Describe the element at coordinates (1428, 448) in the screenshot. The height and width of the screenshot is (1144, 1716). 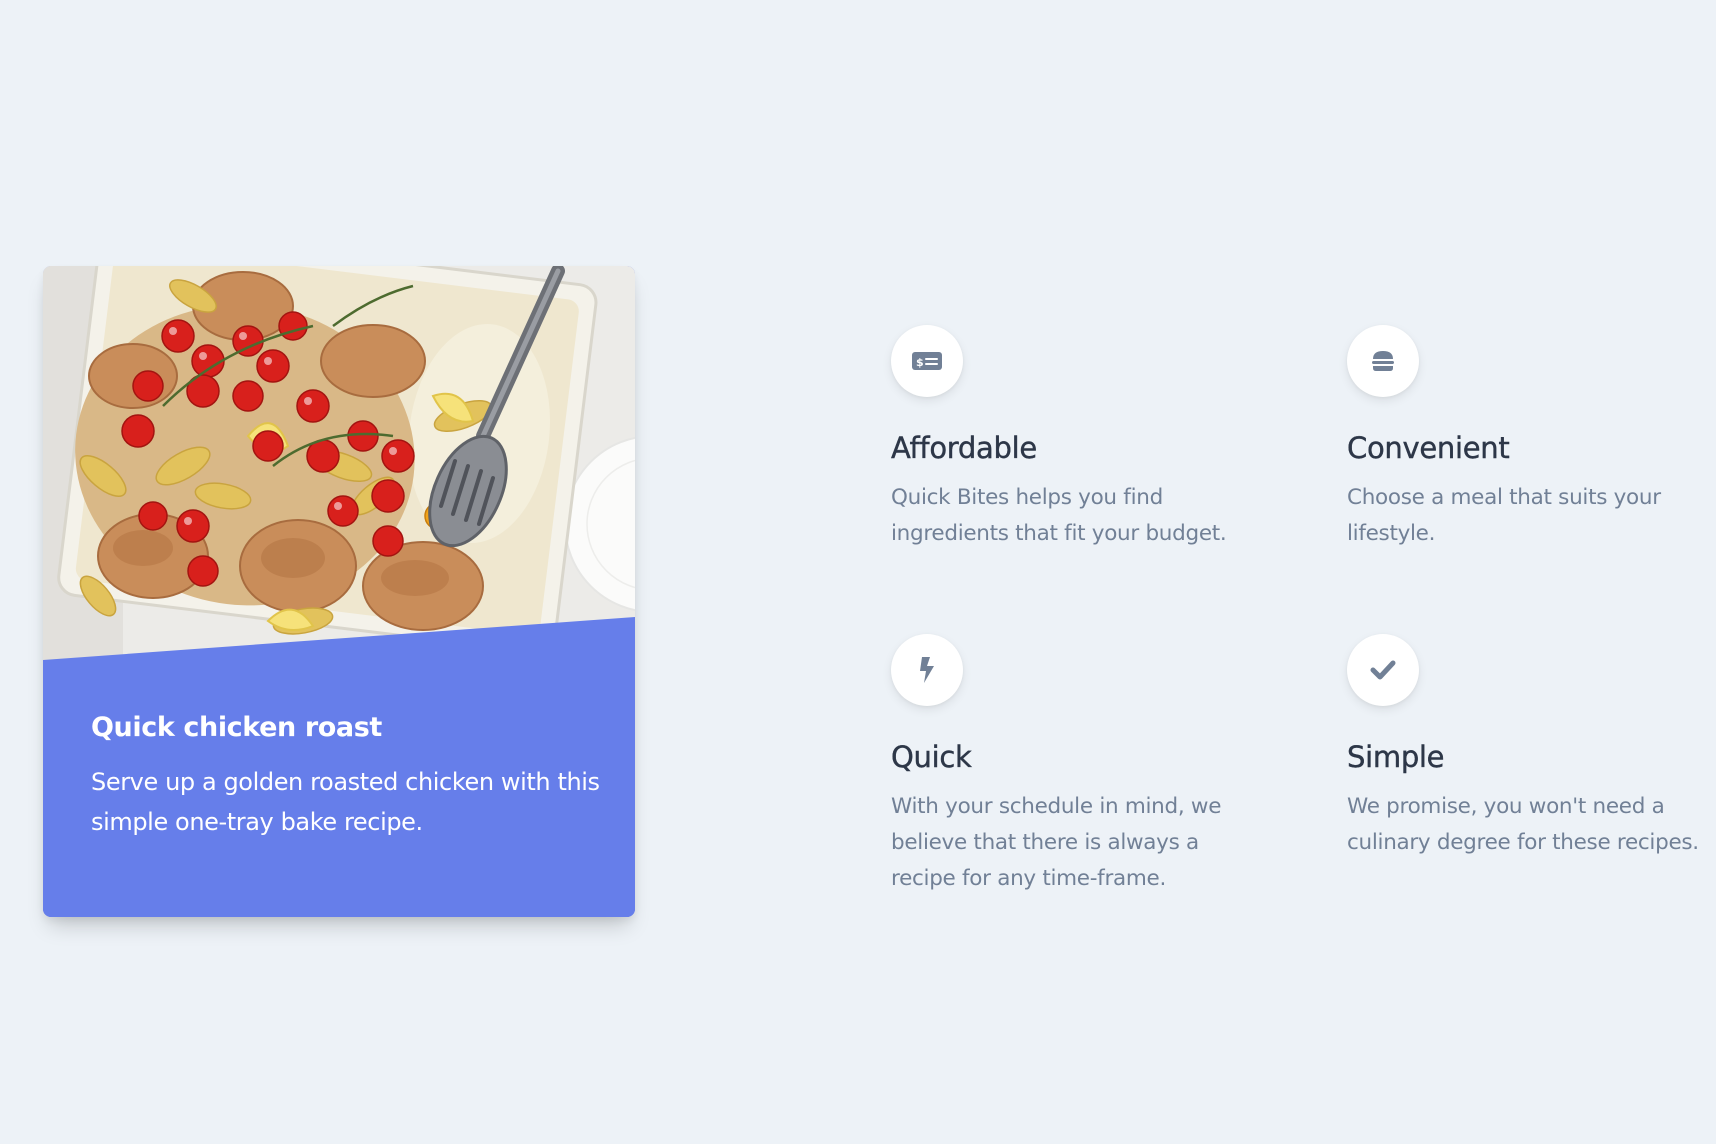
I see `feature-title: Convenient` at that location.